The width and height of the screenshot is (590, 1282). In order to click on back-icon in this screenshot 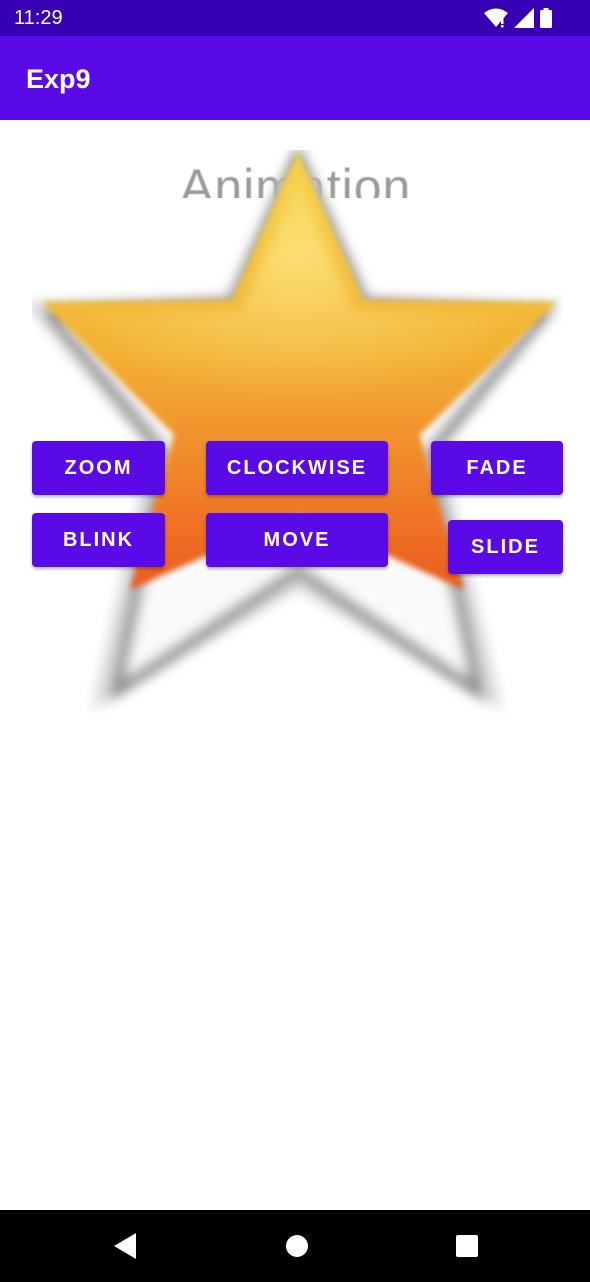, I will do `click(125, 1246)`.